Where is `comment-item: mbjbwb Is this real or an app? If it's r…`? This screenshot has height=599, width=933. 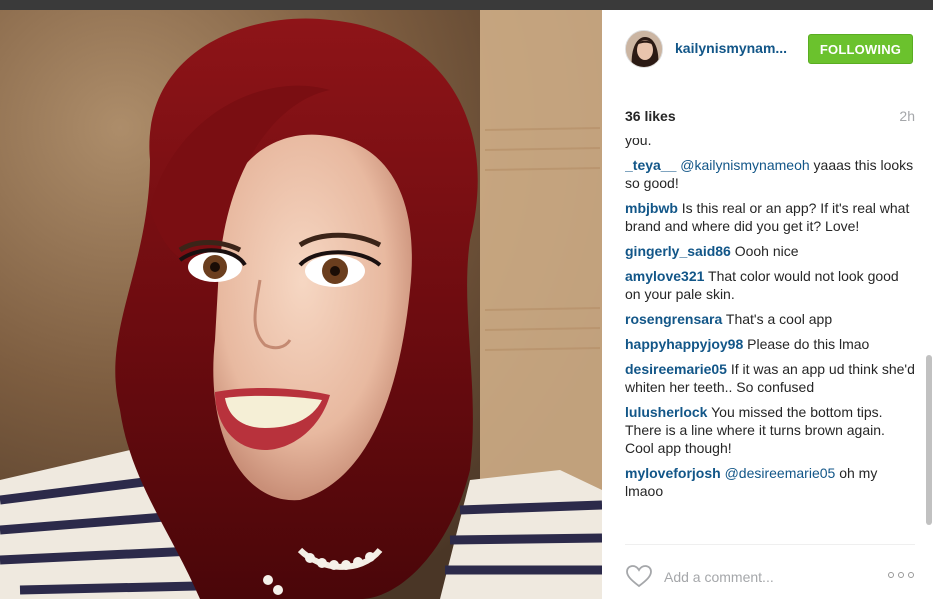
comment-item: mbjbwb Is this real or an app? If it's r… is located at coordinates (770, 217).